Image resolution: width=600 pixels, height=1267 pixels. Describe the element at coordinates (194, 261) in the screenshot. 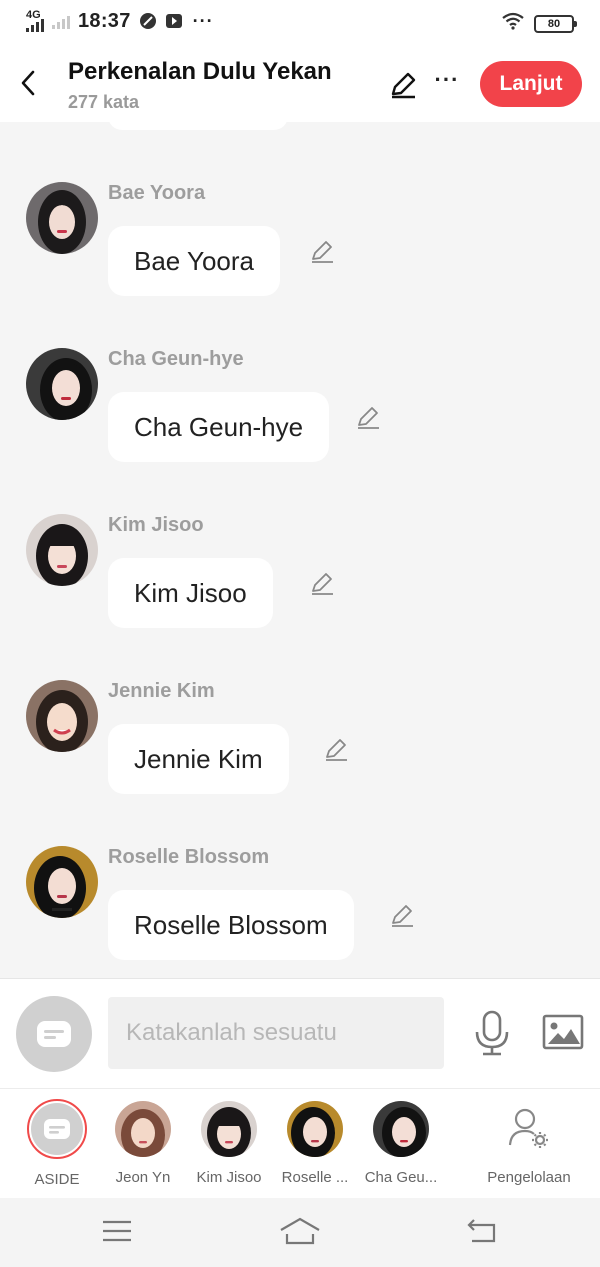

I see `message-bubble: Bae Yoora` at that location.